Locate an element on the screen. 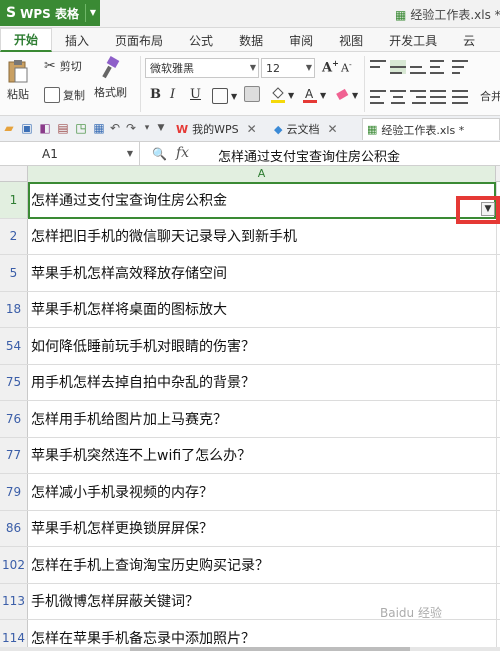  align-left-button is located at coordinates (378, 97).